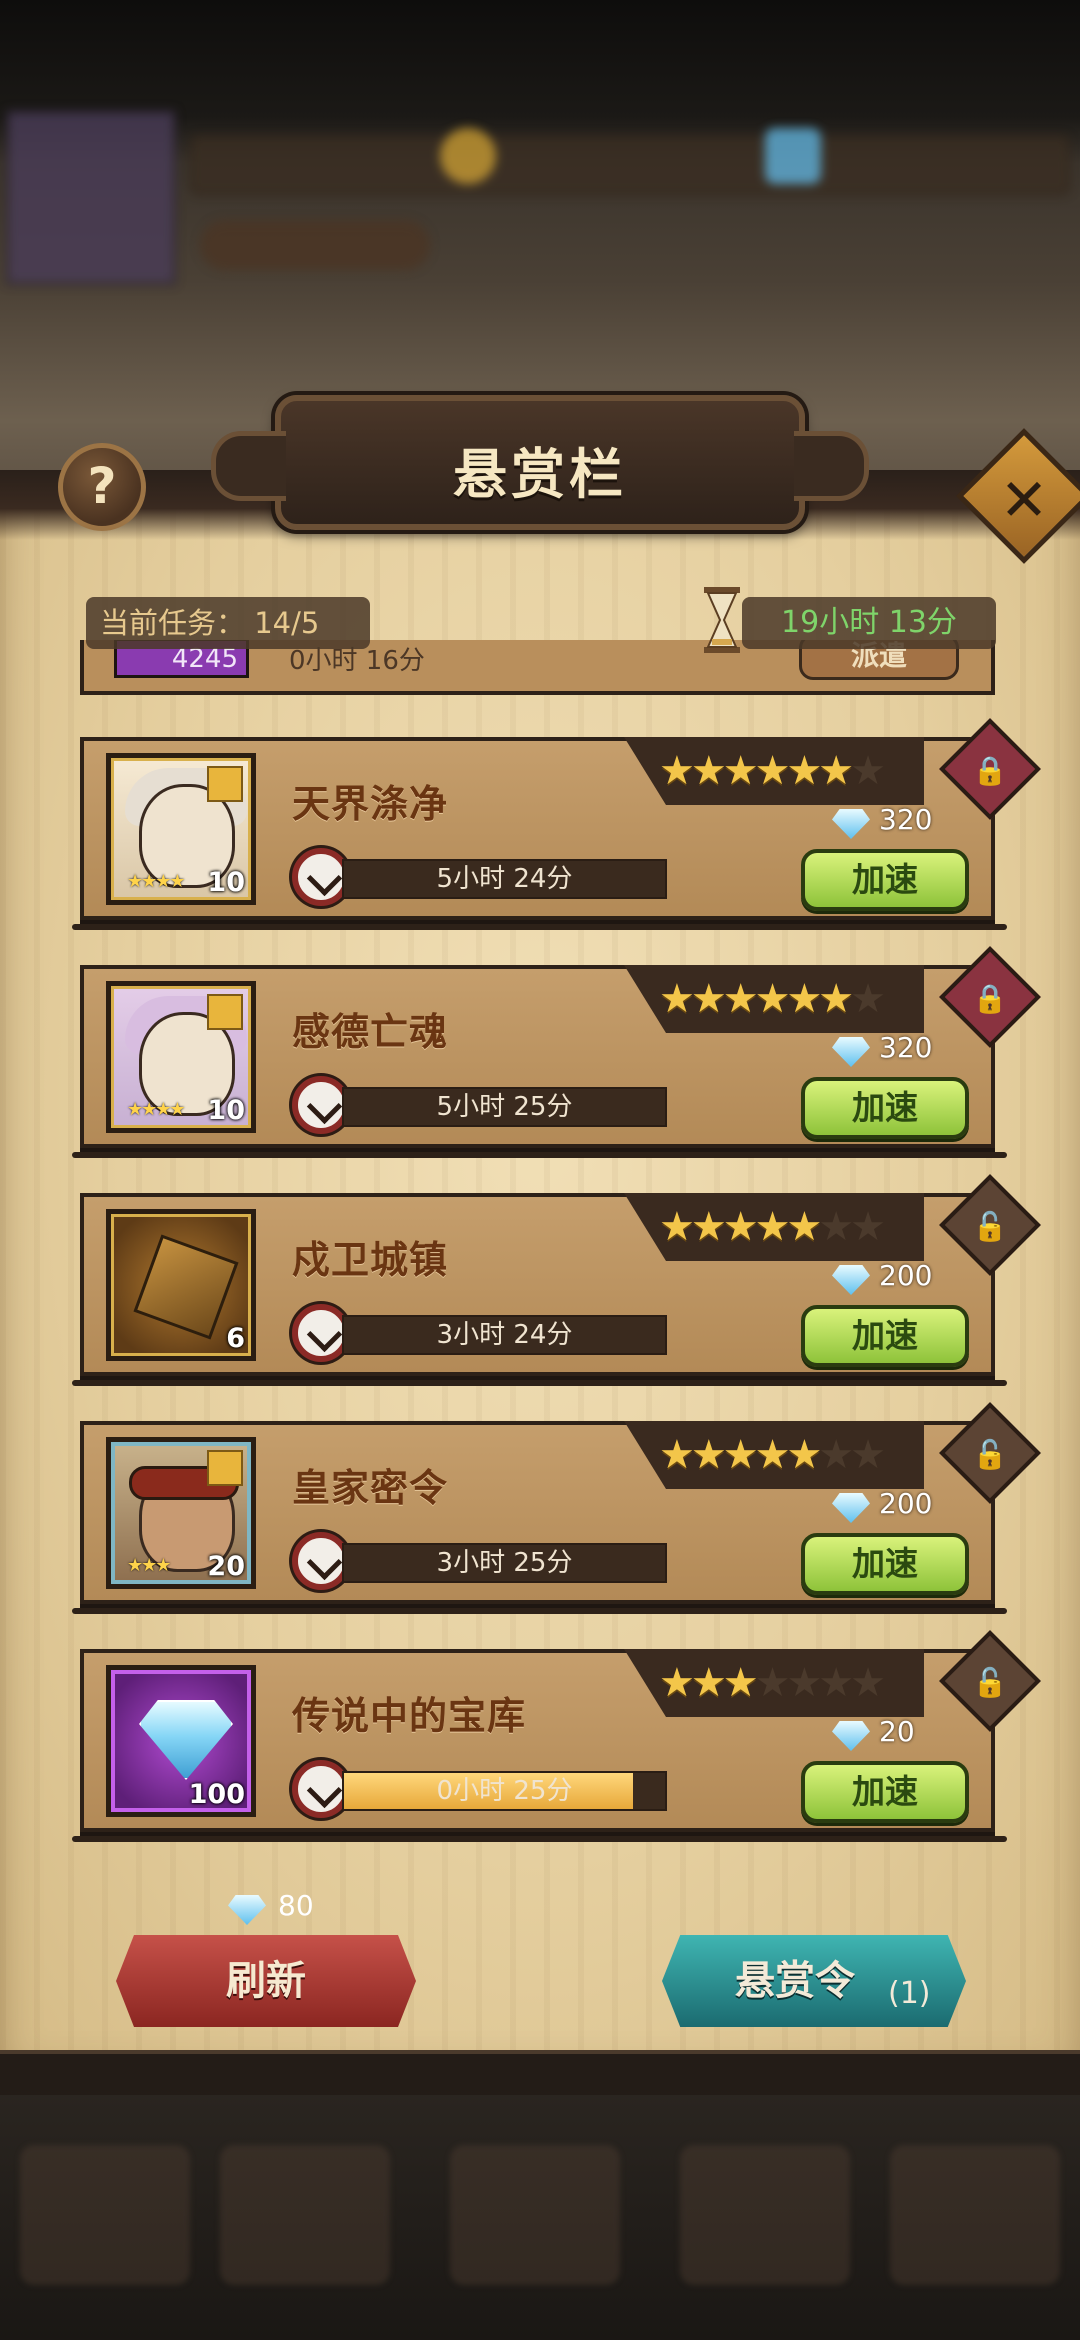  Describe the element at coordinates (370, 804) in the screenshot. I see `mission-name: 天界涤净` at that location.